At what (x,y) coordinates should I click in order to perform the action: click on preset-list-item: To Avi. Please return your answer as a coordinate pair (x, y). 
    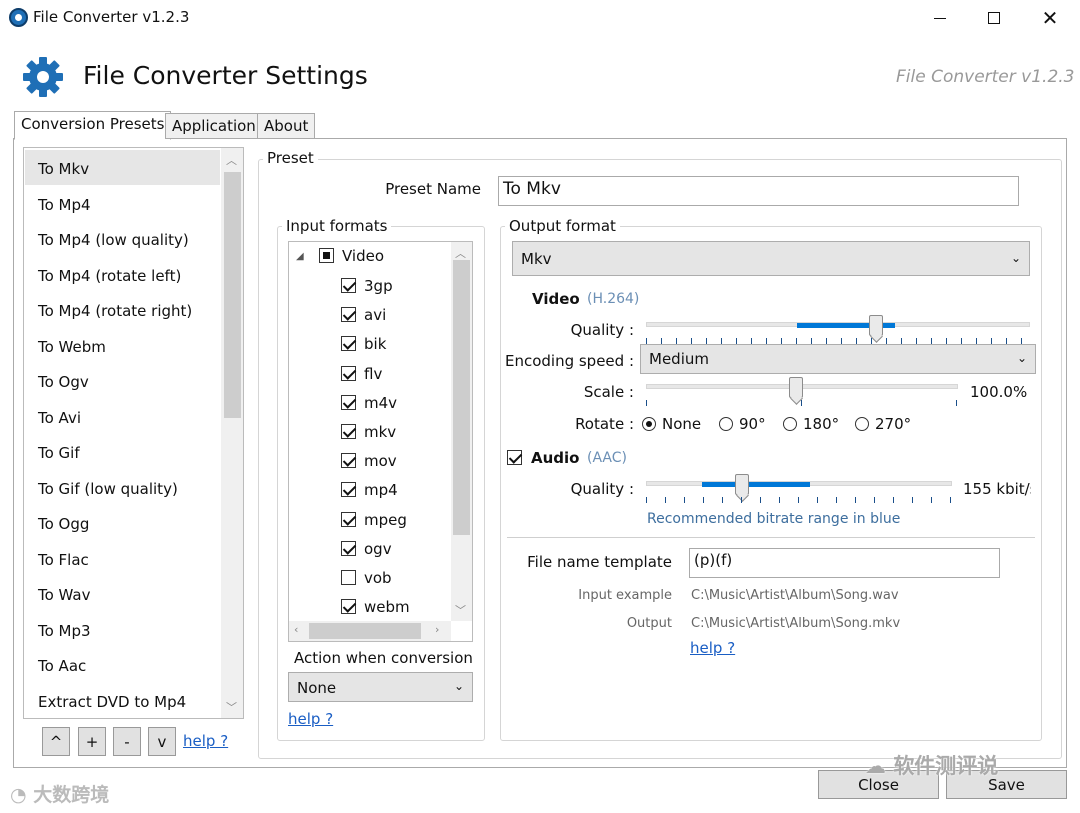
    Looking at the image, I should click on (122, 416).